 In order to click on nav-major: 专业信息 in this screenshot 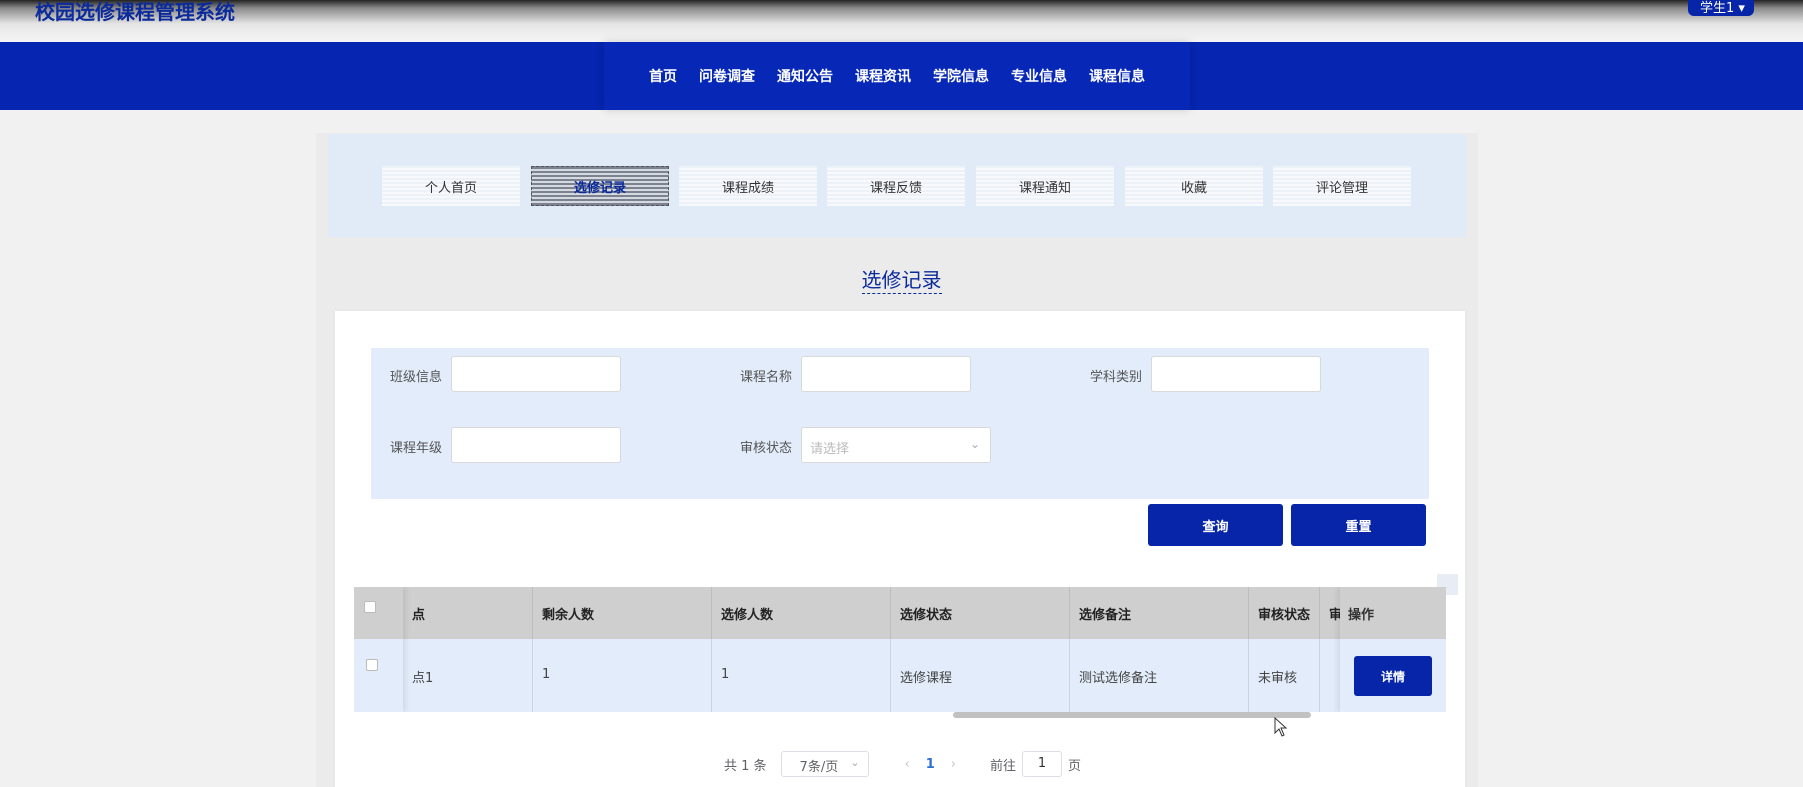, I will do `click(1039, 76)`.